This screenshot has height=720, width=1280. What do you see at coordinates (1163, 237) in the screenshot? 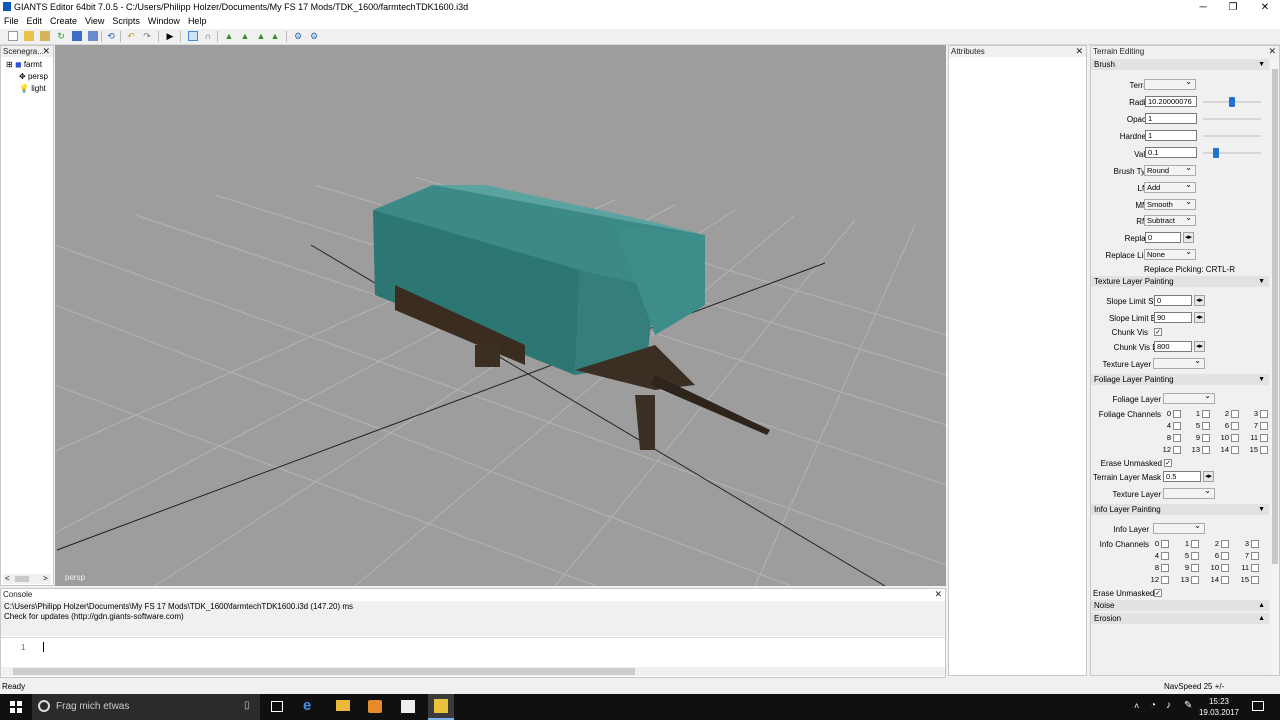
I see `replace-input: 0` at bounding box center [1163, 237].